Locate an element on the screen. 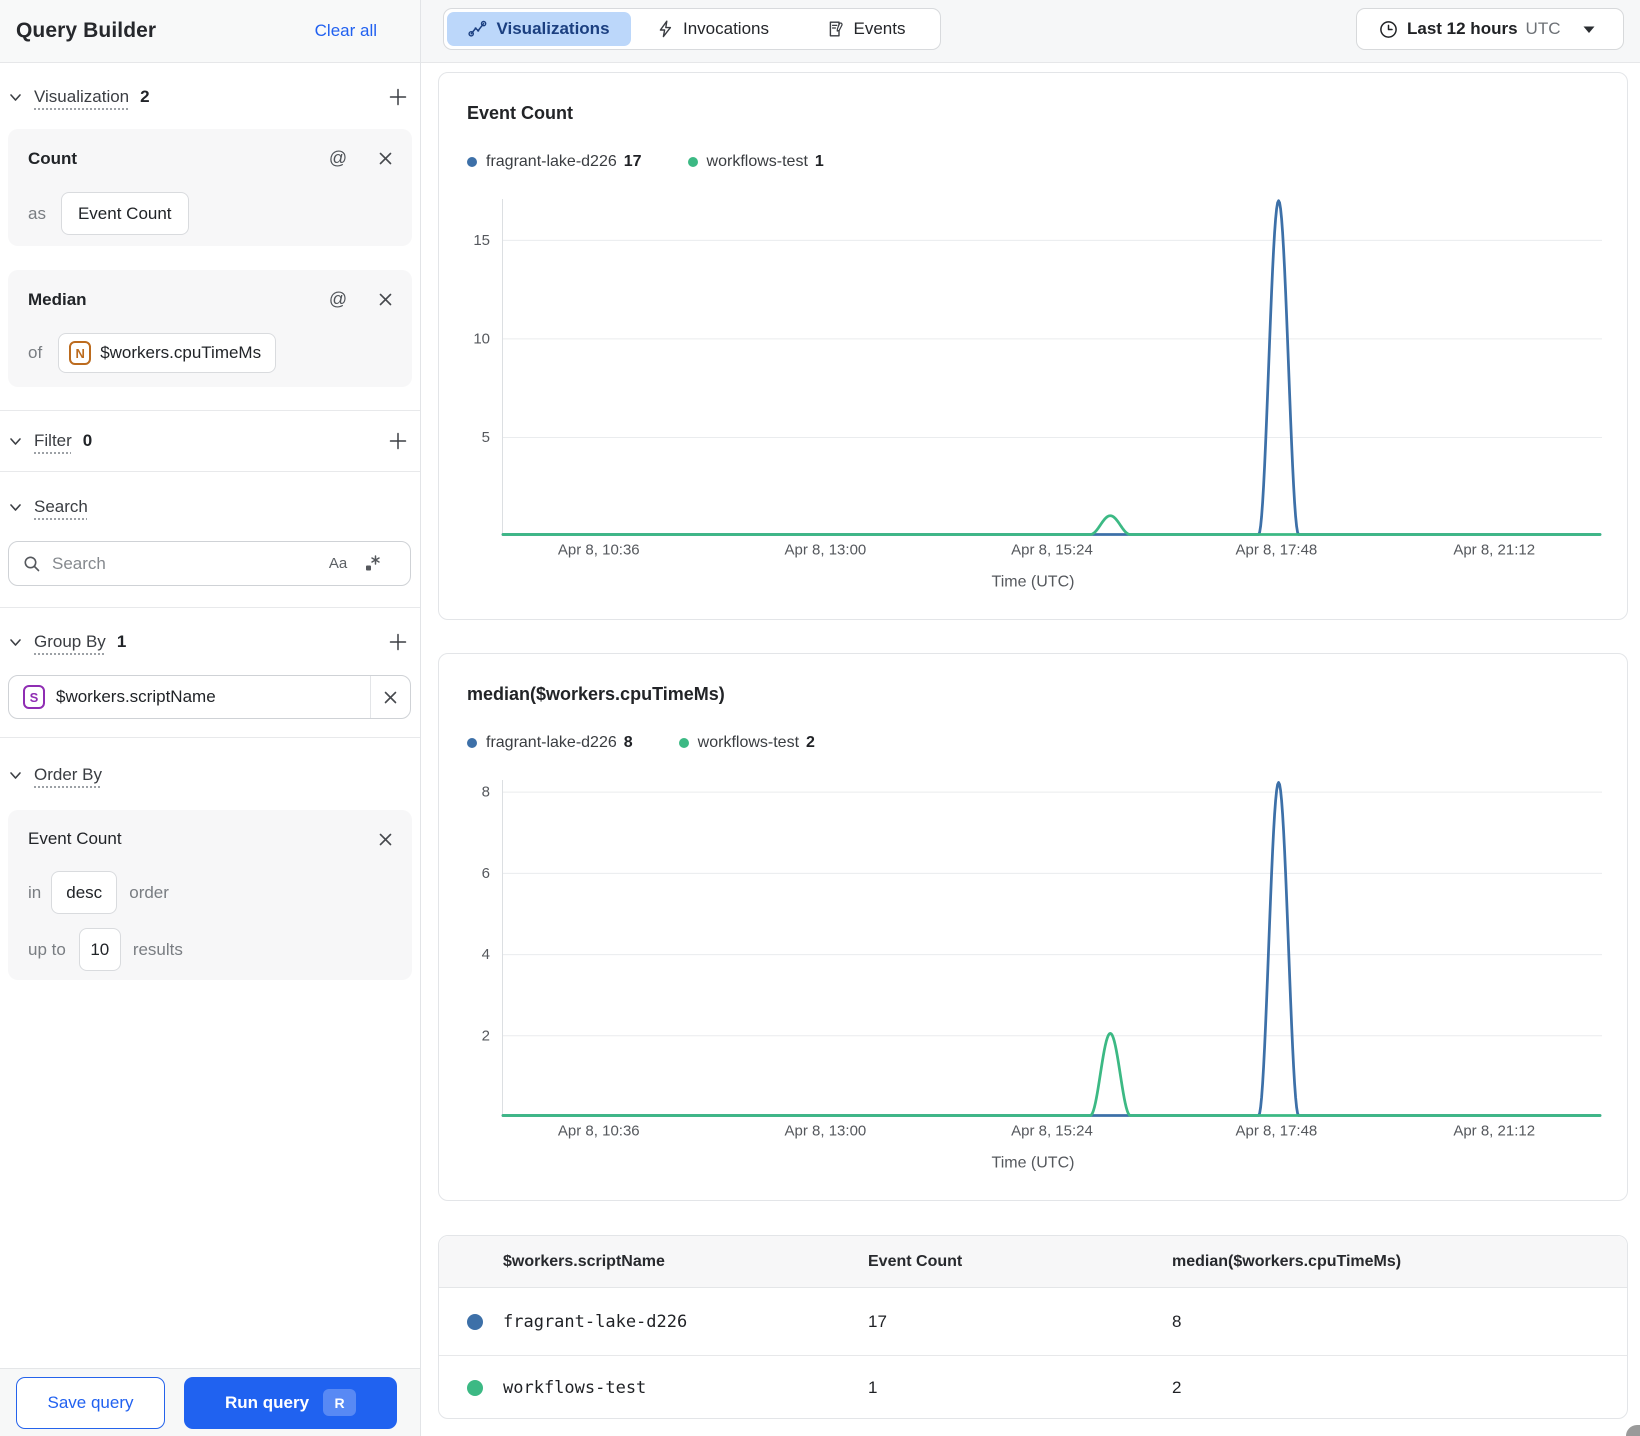 Image resolution: width=1640 pixels, height=1436 pixels. series-color-dot is located at coordinates (475, 1387).